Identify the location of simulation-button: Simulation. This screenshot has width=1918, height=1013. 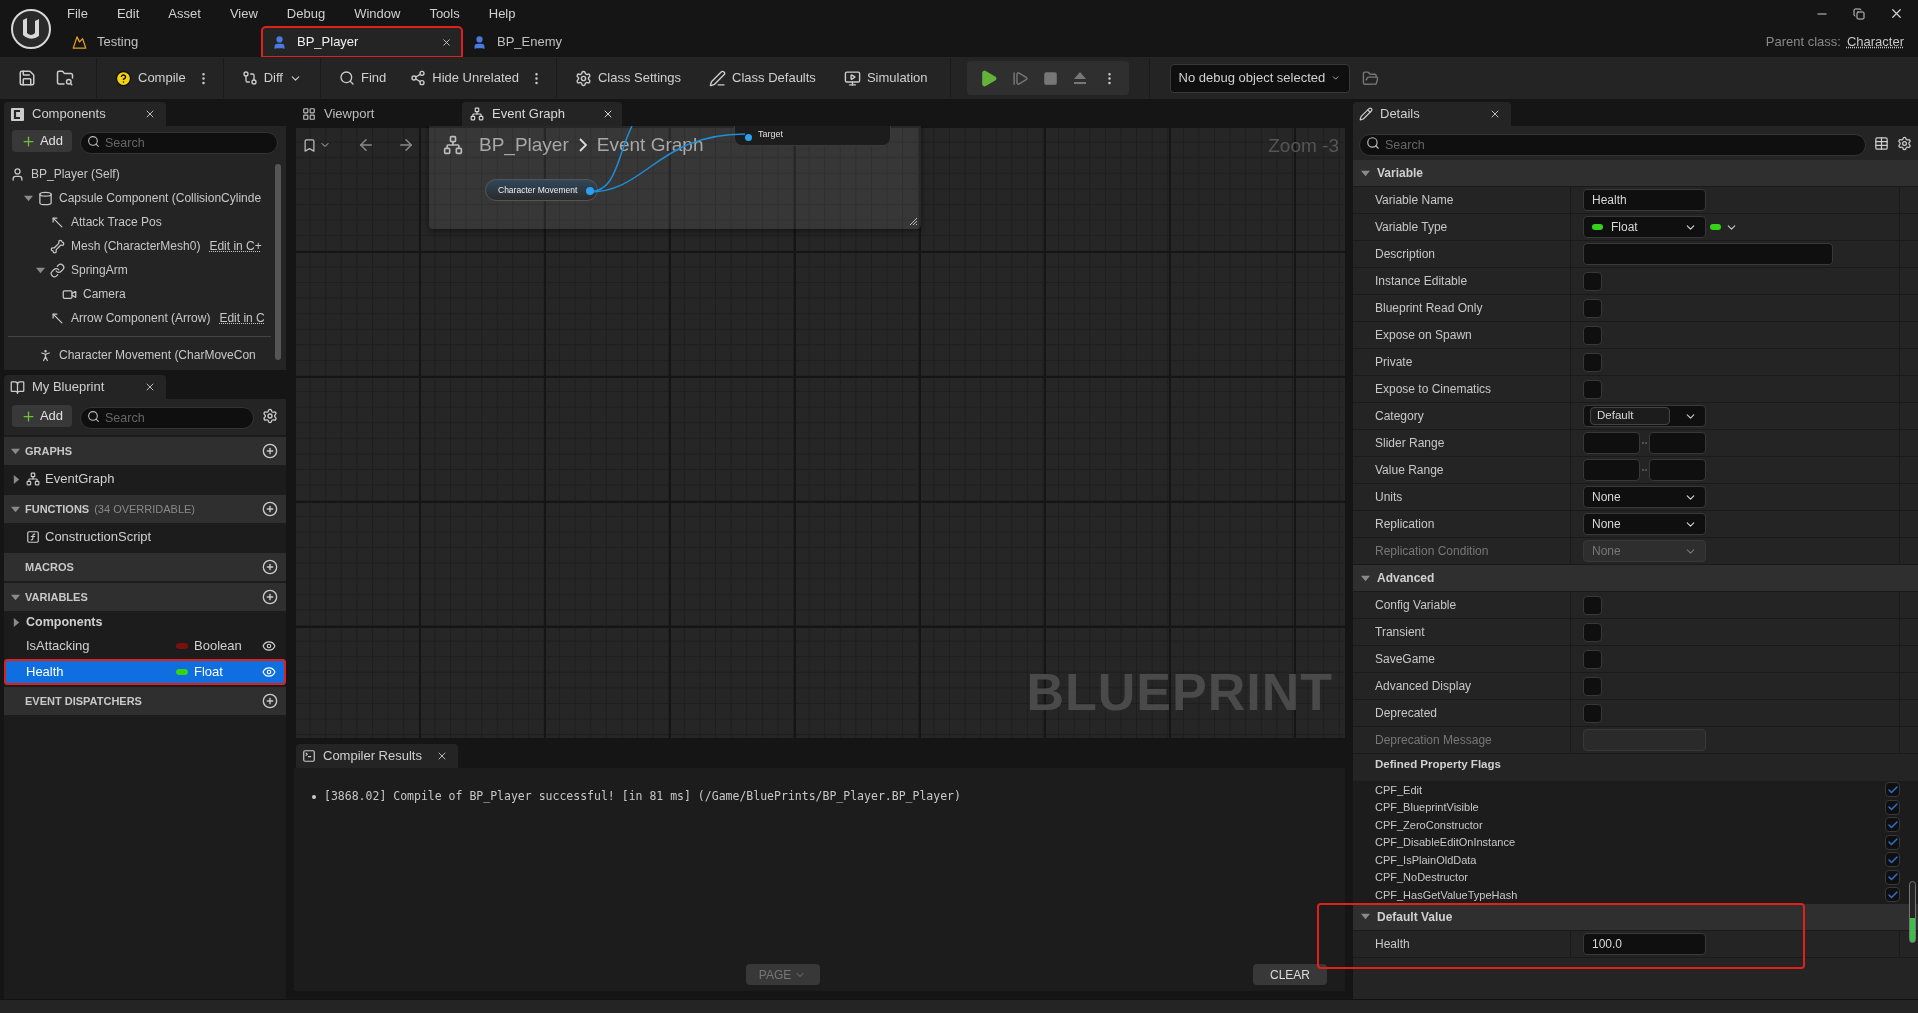
(885, 78).